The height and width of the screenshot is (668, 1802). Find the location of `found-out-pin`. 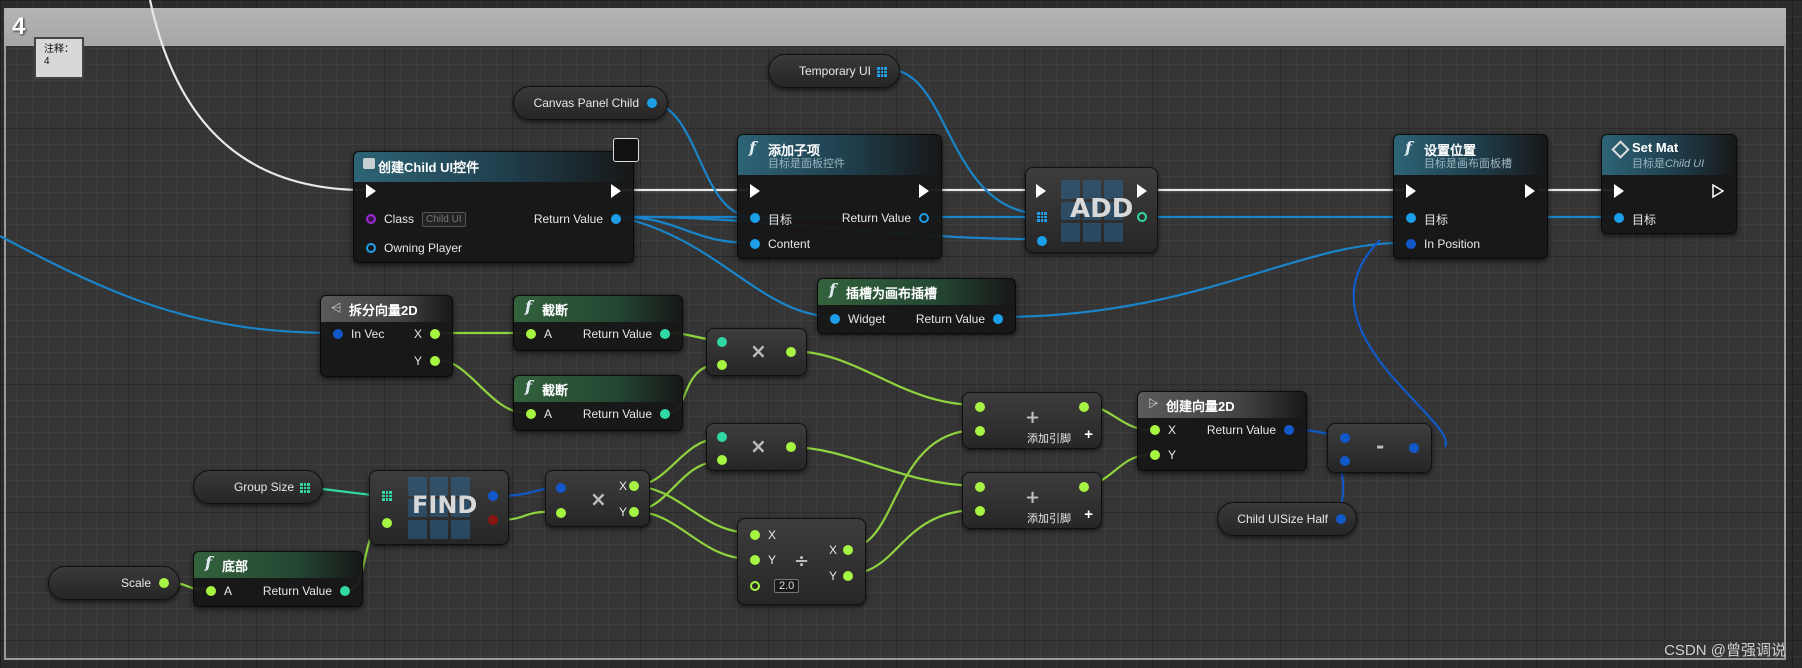

found-out-pin is located at coordinates (493, 520).